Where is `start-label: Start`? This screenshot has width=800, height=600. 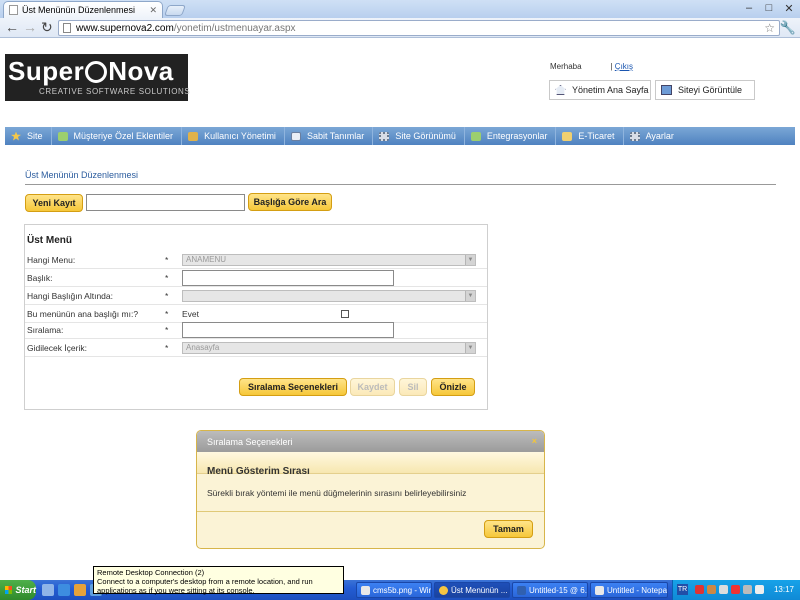
start-label: Start is located at coordinates (25, 590).